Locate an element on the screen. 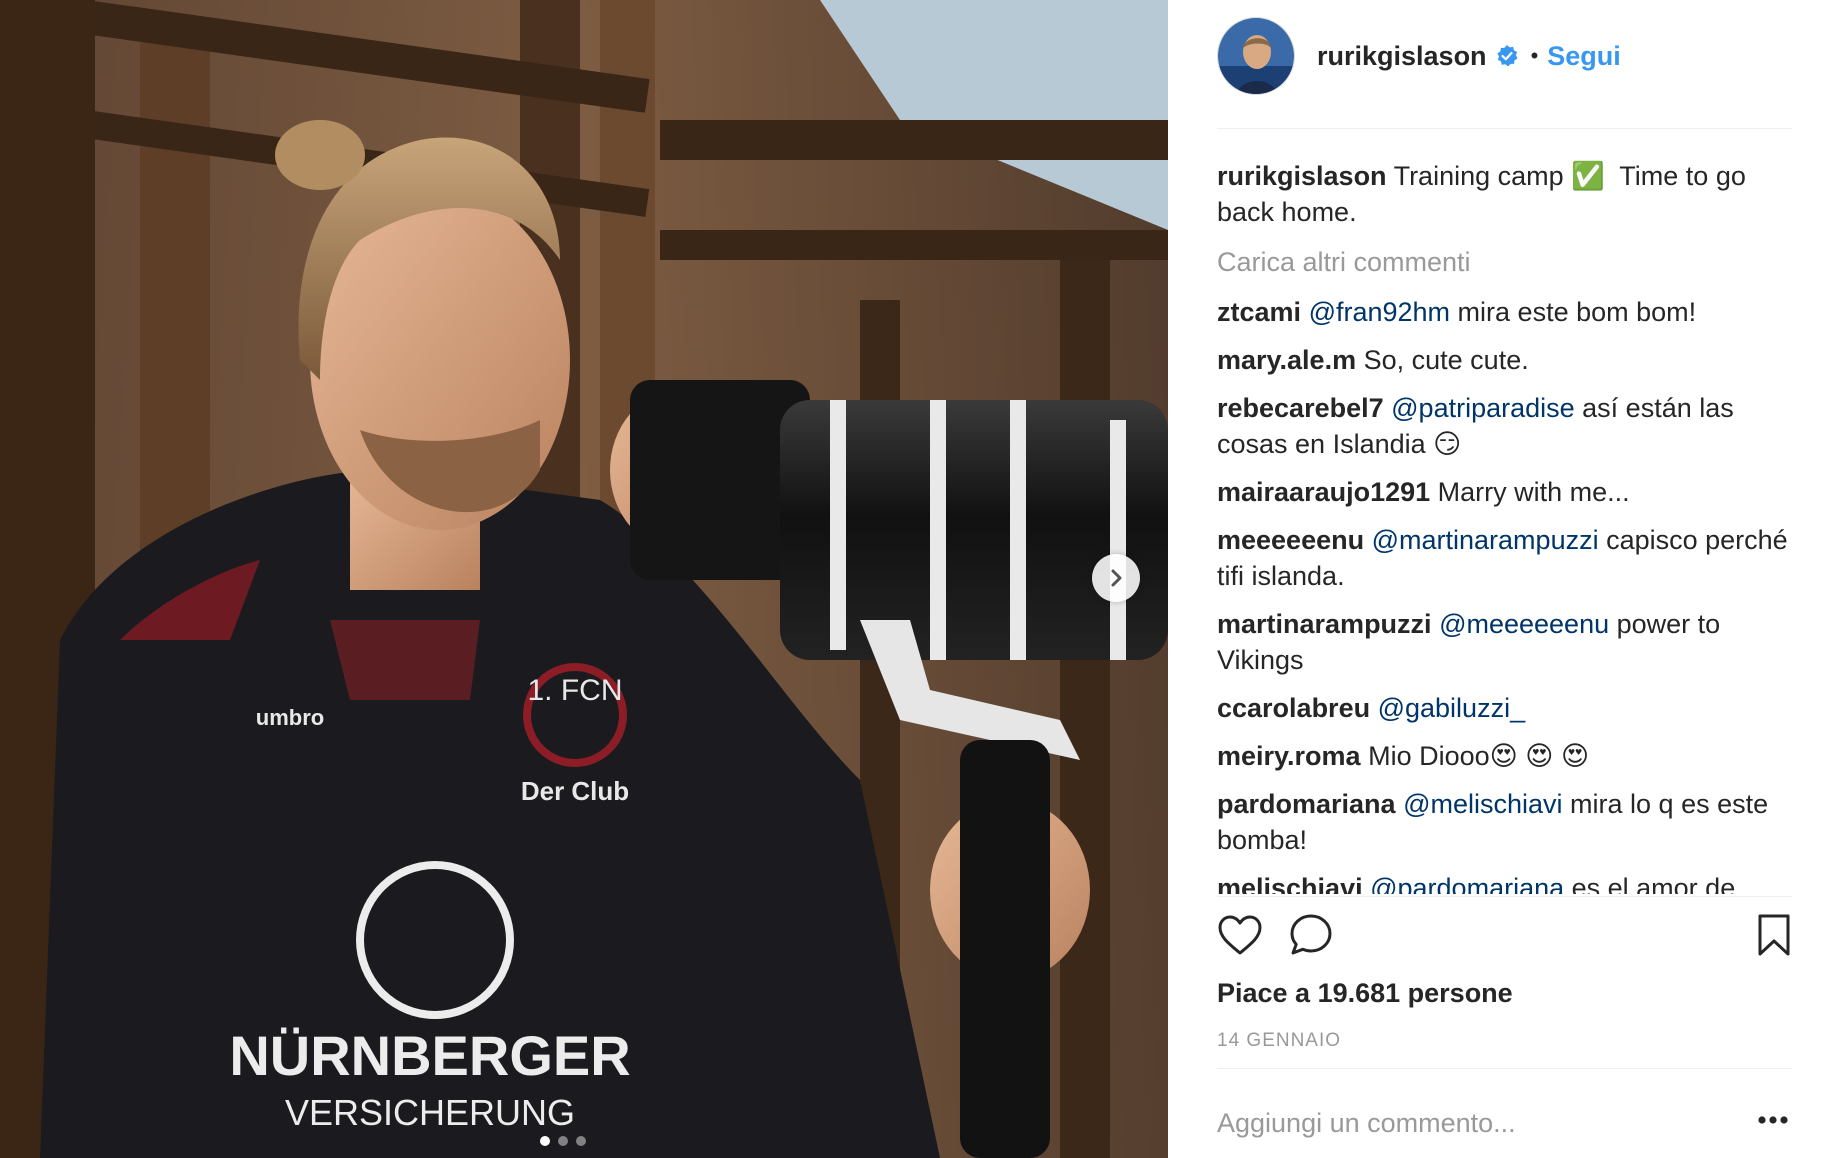  caption-username: rurikgislason is located at coordinates (1302, 176).